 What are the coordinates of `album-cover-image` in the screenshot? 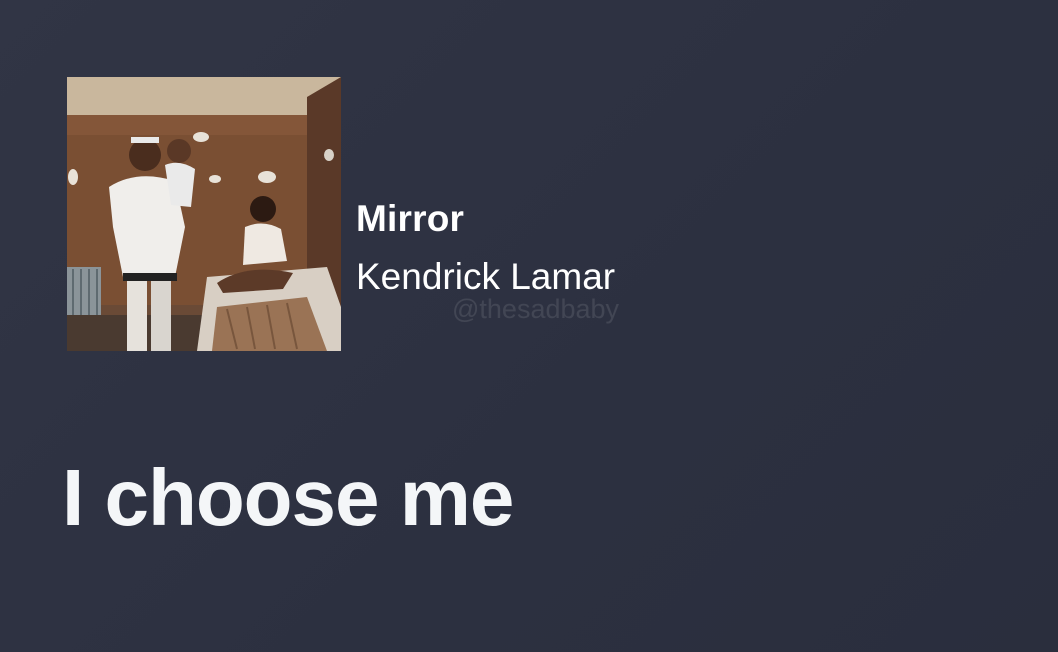 It's located at (204, 214).